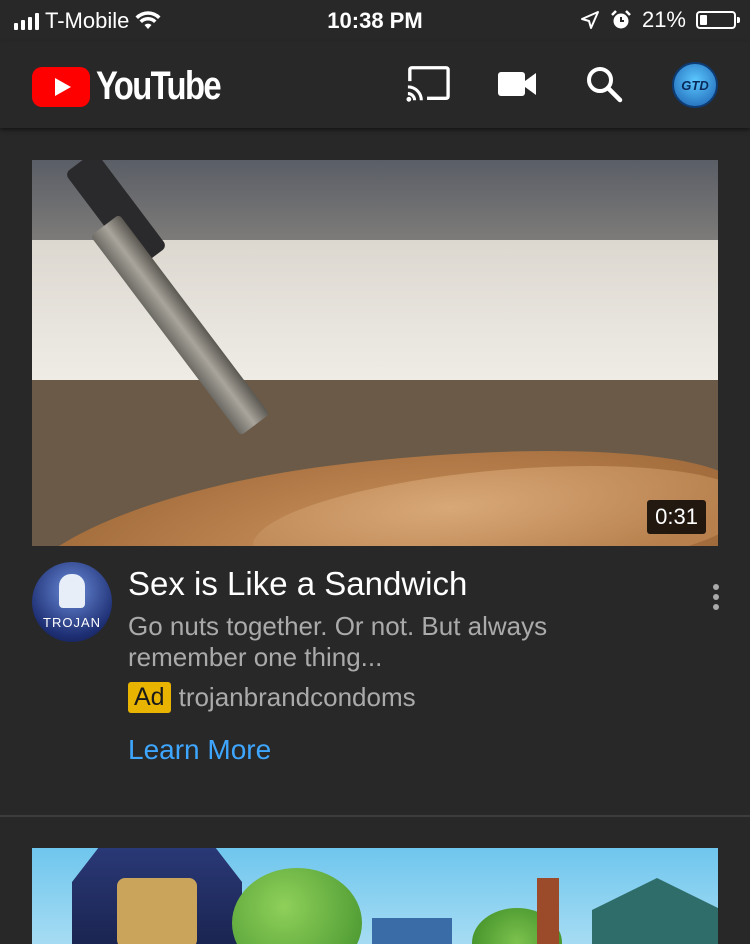 This screenshot has height=944, width=750. Describe the element at coordinates (375, 816) in the screenshot. I see `feed-divider` at that location.